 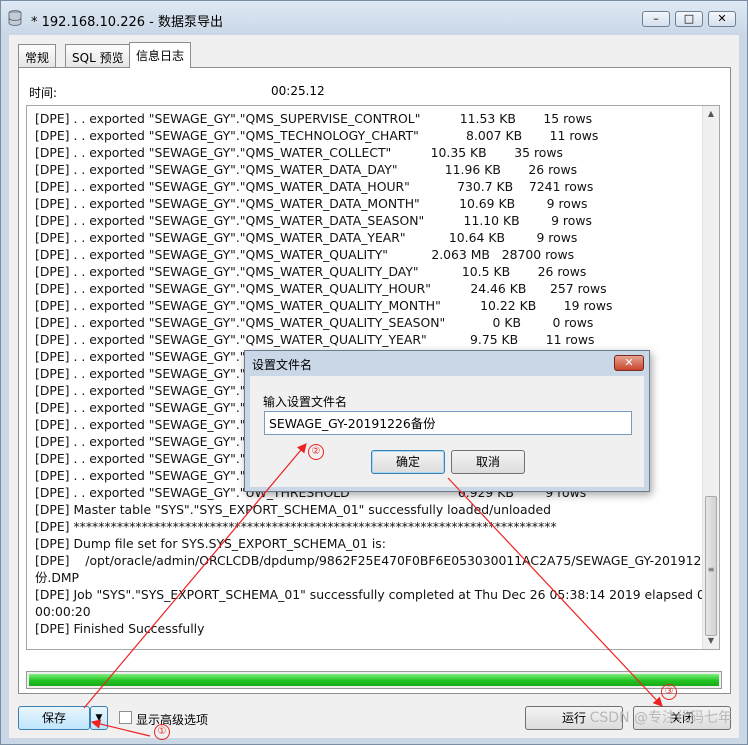 What do you see at coordinates (669, 692) in the screenshot?
I see `annotation-3: ③` at bounding box center [669, 692].